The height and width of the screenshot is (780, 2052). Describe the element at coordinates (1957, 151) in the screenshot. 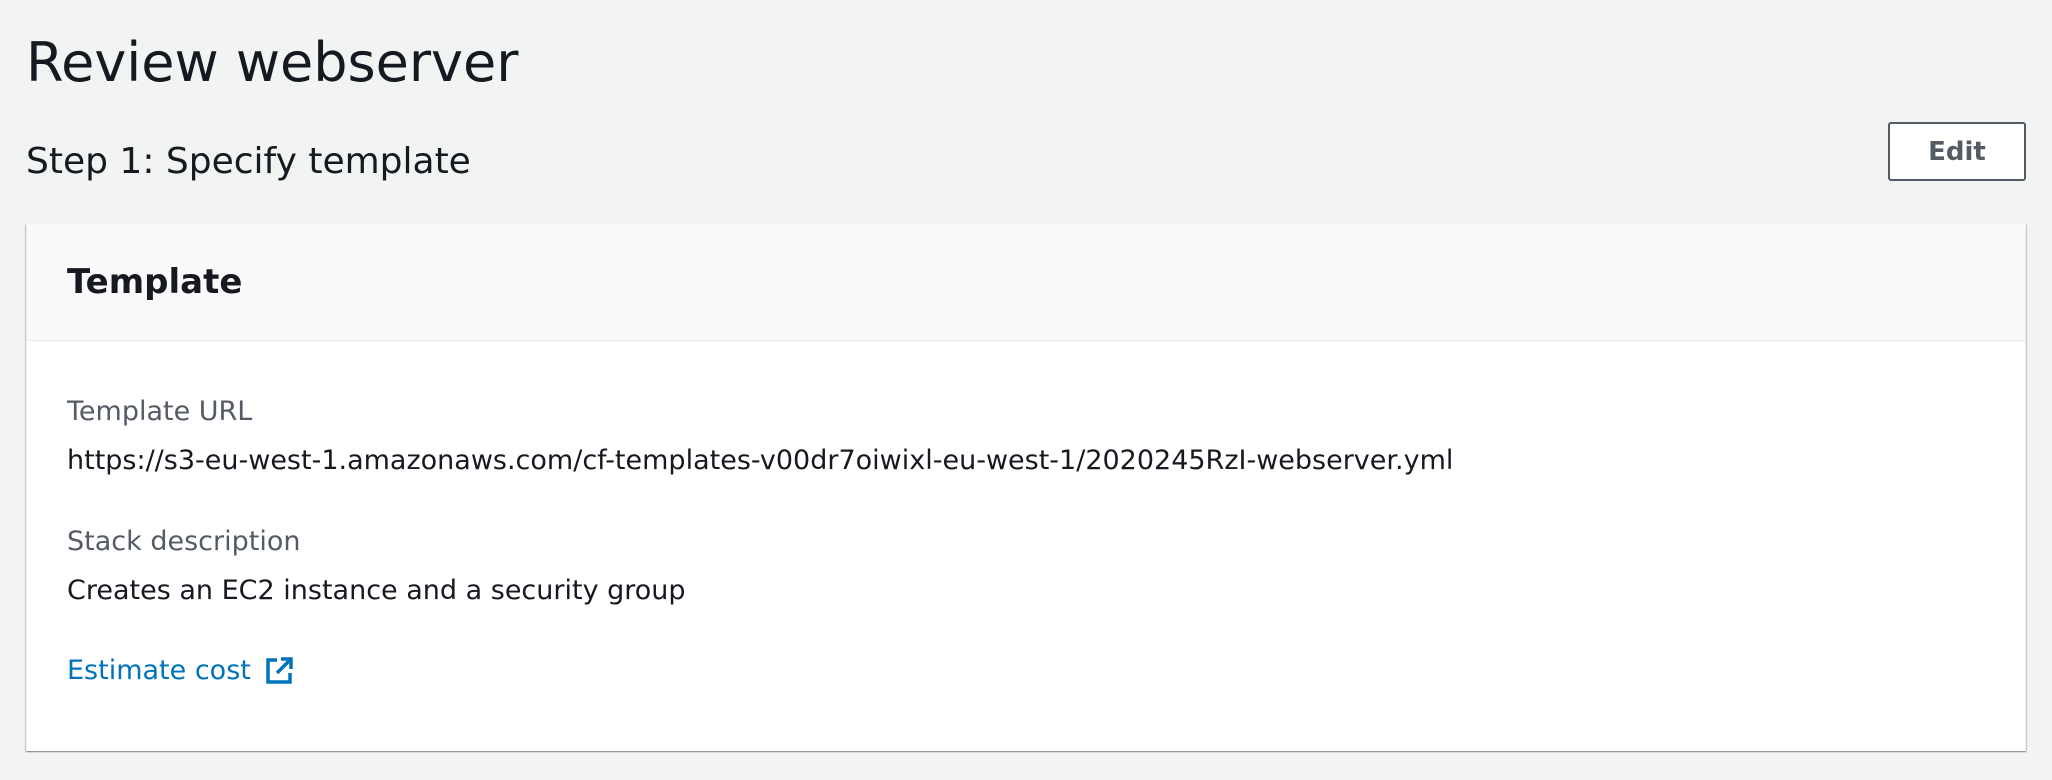

I see `edit-button: Edit` at that location.